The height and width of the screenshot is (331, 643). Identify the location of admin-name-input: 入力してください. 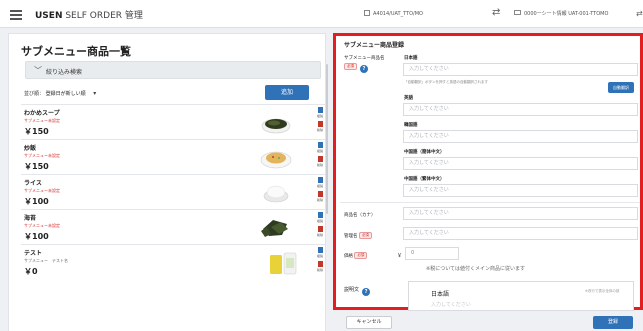
(520, 233).